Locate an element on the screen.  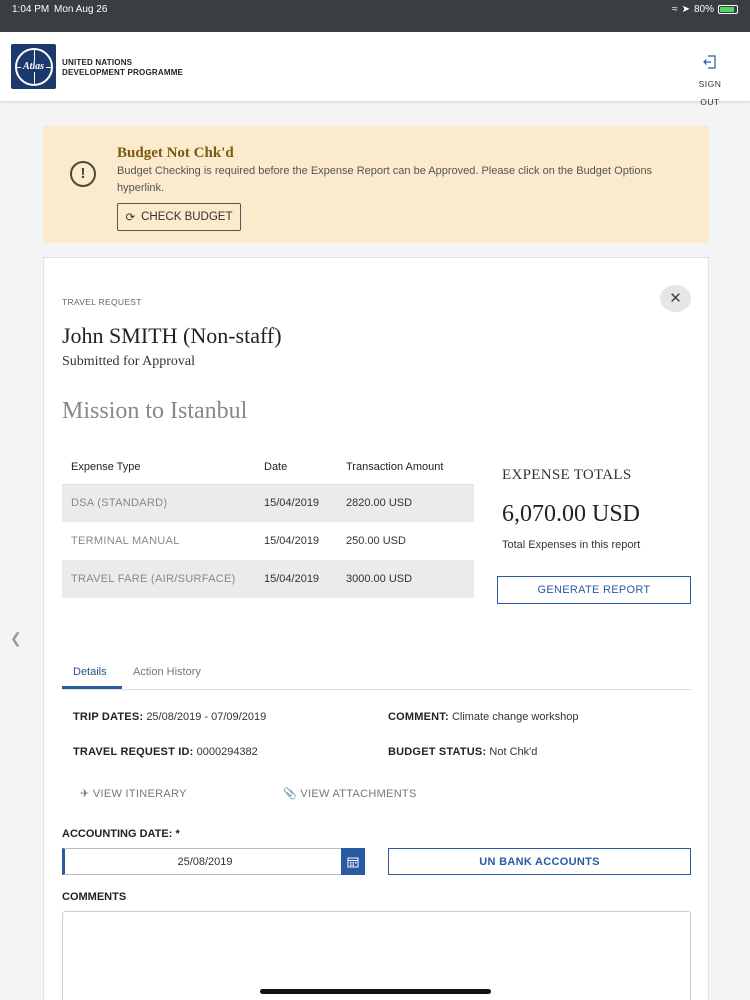
home-indicator is located at coordinates (375, 991).